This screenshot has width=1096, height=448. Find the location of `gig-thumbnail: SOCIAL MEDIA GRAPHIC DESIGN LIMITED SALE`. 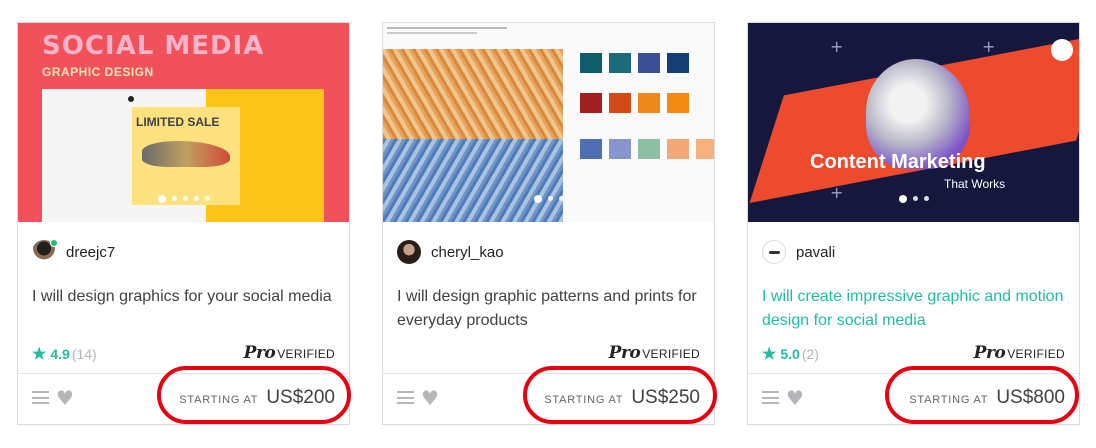

gig-thumbnail: SOCIAL MEDIA GRAPHIC DESIGN LIMITED SALE is located at coordinates (183, 122).